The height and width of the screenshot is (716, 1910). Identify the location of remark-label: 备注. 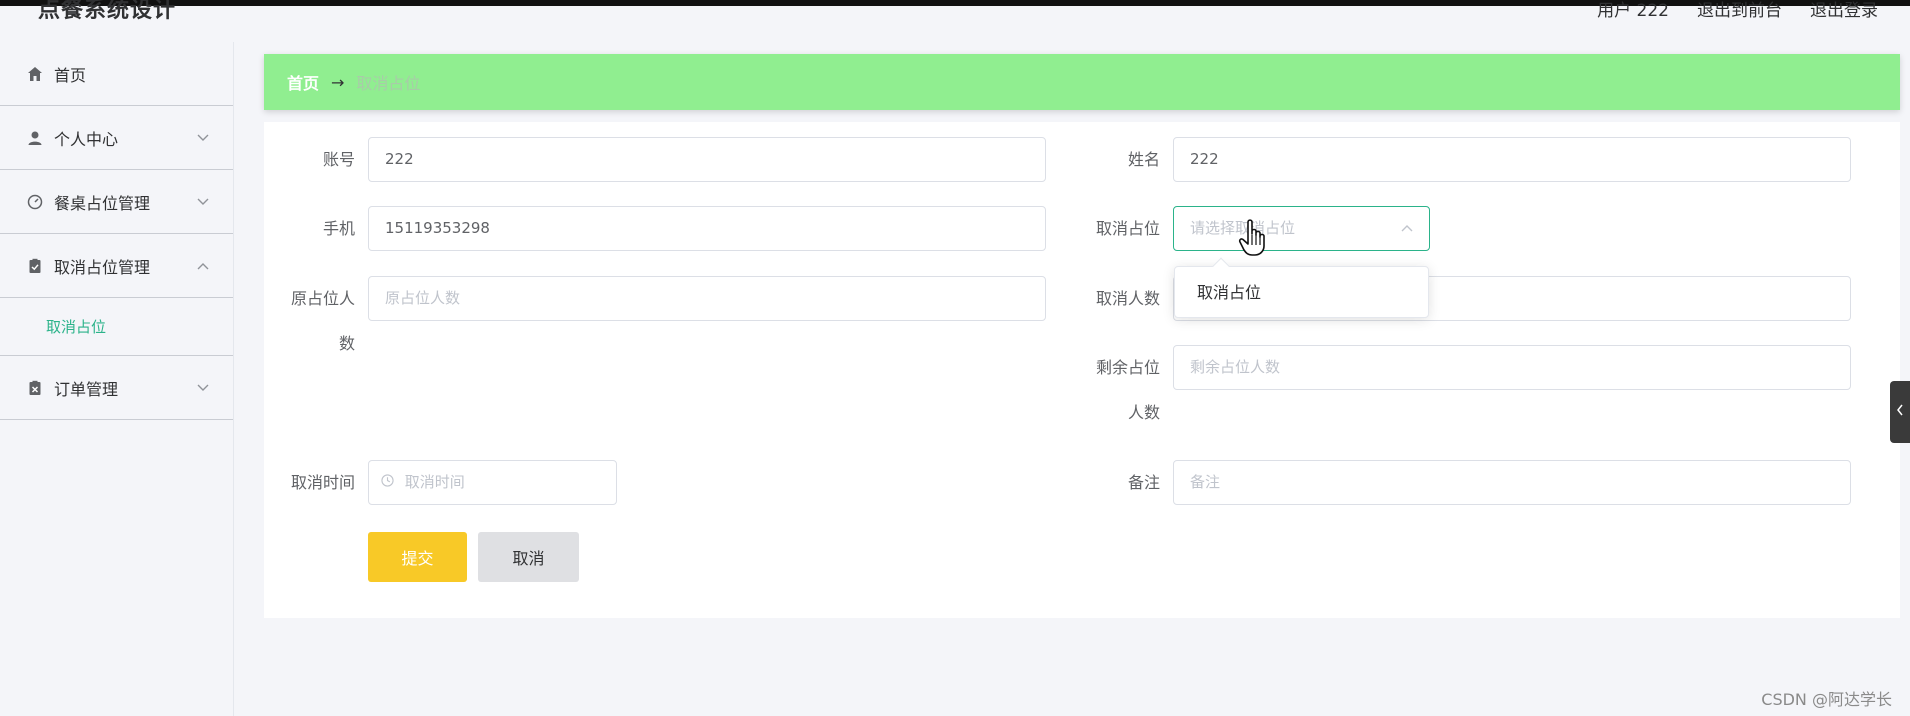
(1143, 482).